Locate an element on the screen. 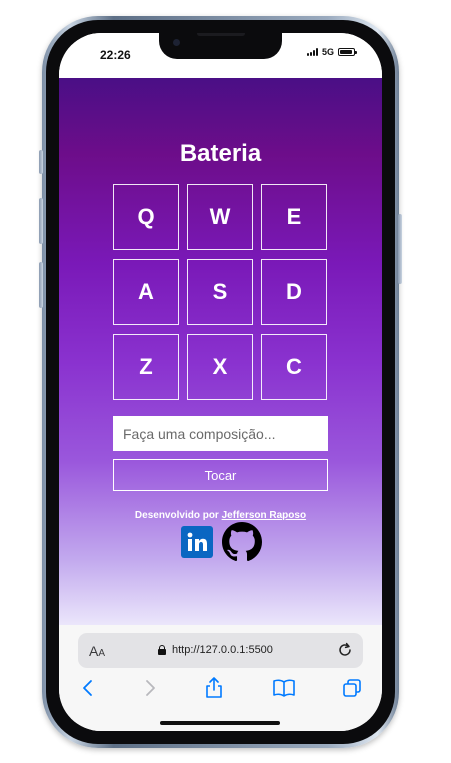 The height and width of the screenshot is (763, 451). drum-pad-grid: Q W E A S D Z X C is located at coordinates (221, 292).